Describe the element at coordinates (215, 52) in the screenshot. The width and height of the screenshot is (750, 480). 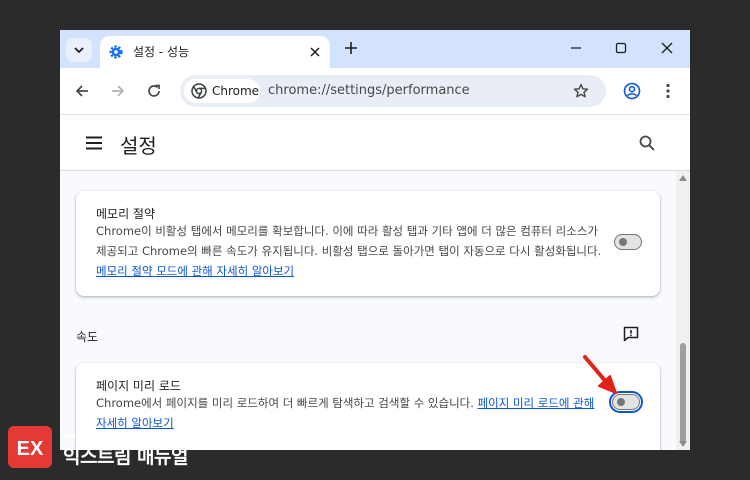
I see `tab-active: 설정 - 성능` at that location.